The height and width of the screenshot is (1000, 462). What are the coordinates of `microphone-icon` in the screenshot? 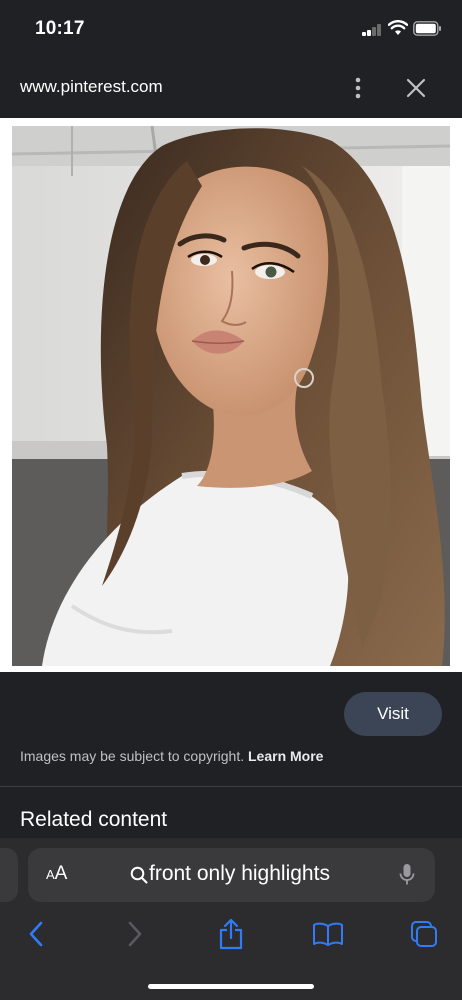 It's located at (407, 875).